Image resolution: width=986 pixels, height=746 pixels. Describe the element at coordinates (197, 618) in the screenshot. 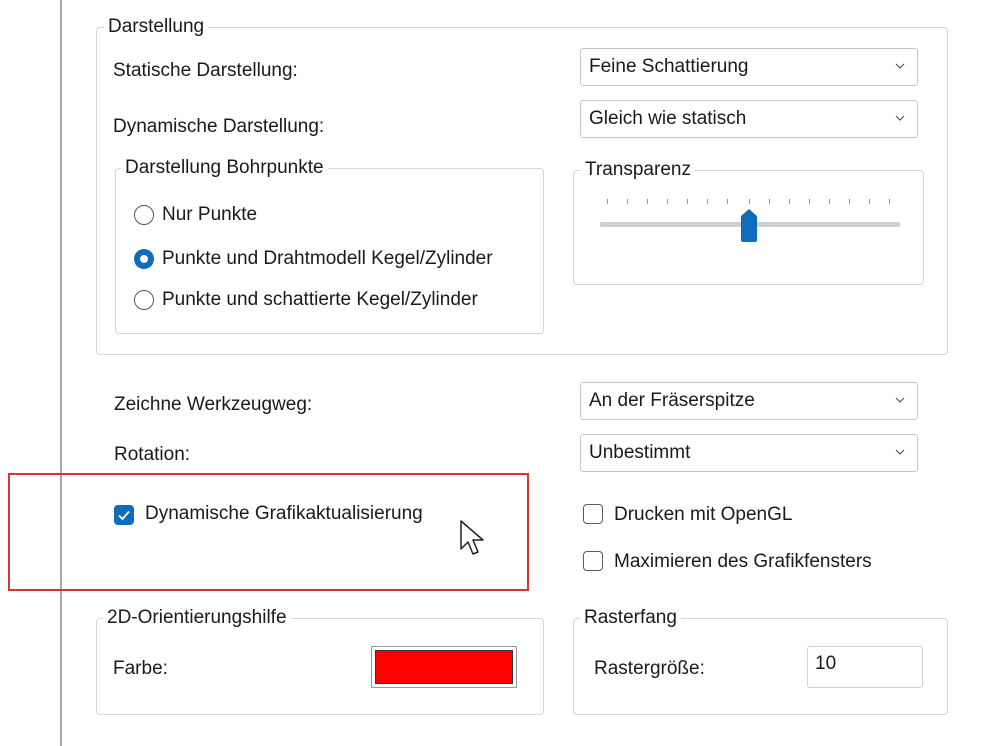

I see `orientation-group-title: 2D-Orientierungshilfe` at that location.